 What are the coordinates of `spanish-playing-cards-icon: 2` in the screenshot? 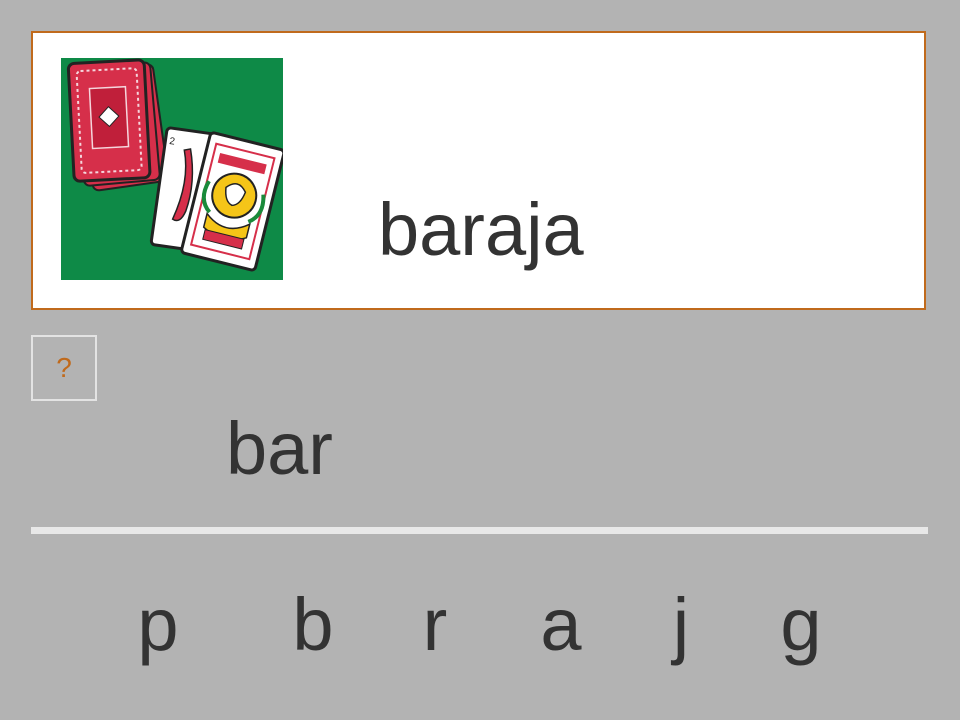 It's located at (172, 169).